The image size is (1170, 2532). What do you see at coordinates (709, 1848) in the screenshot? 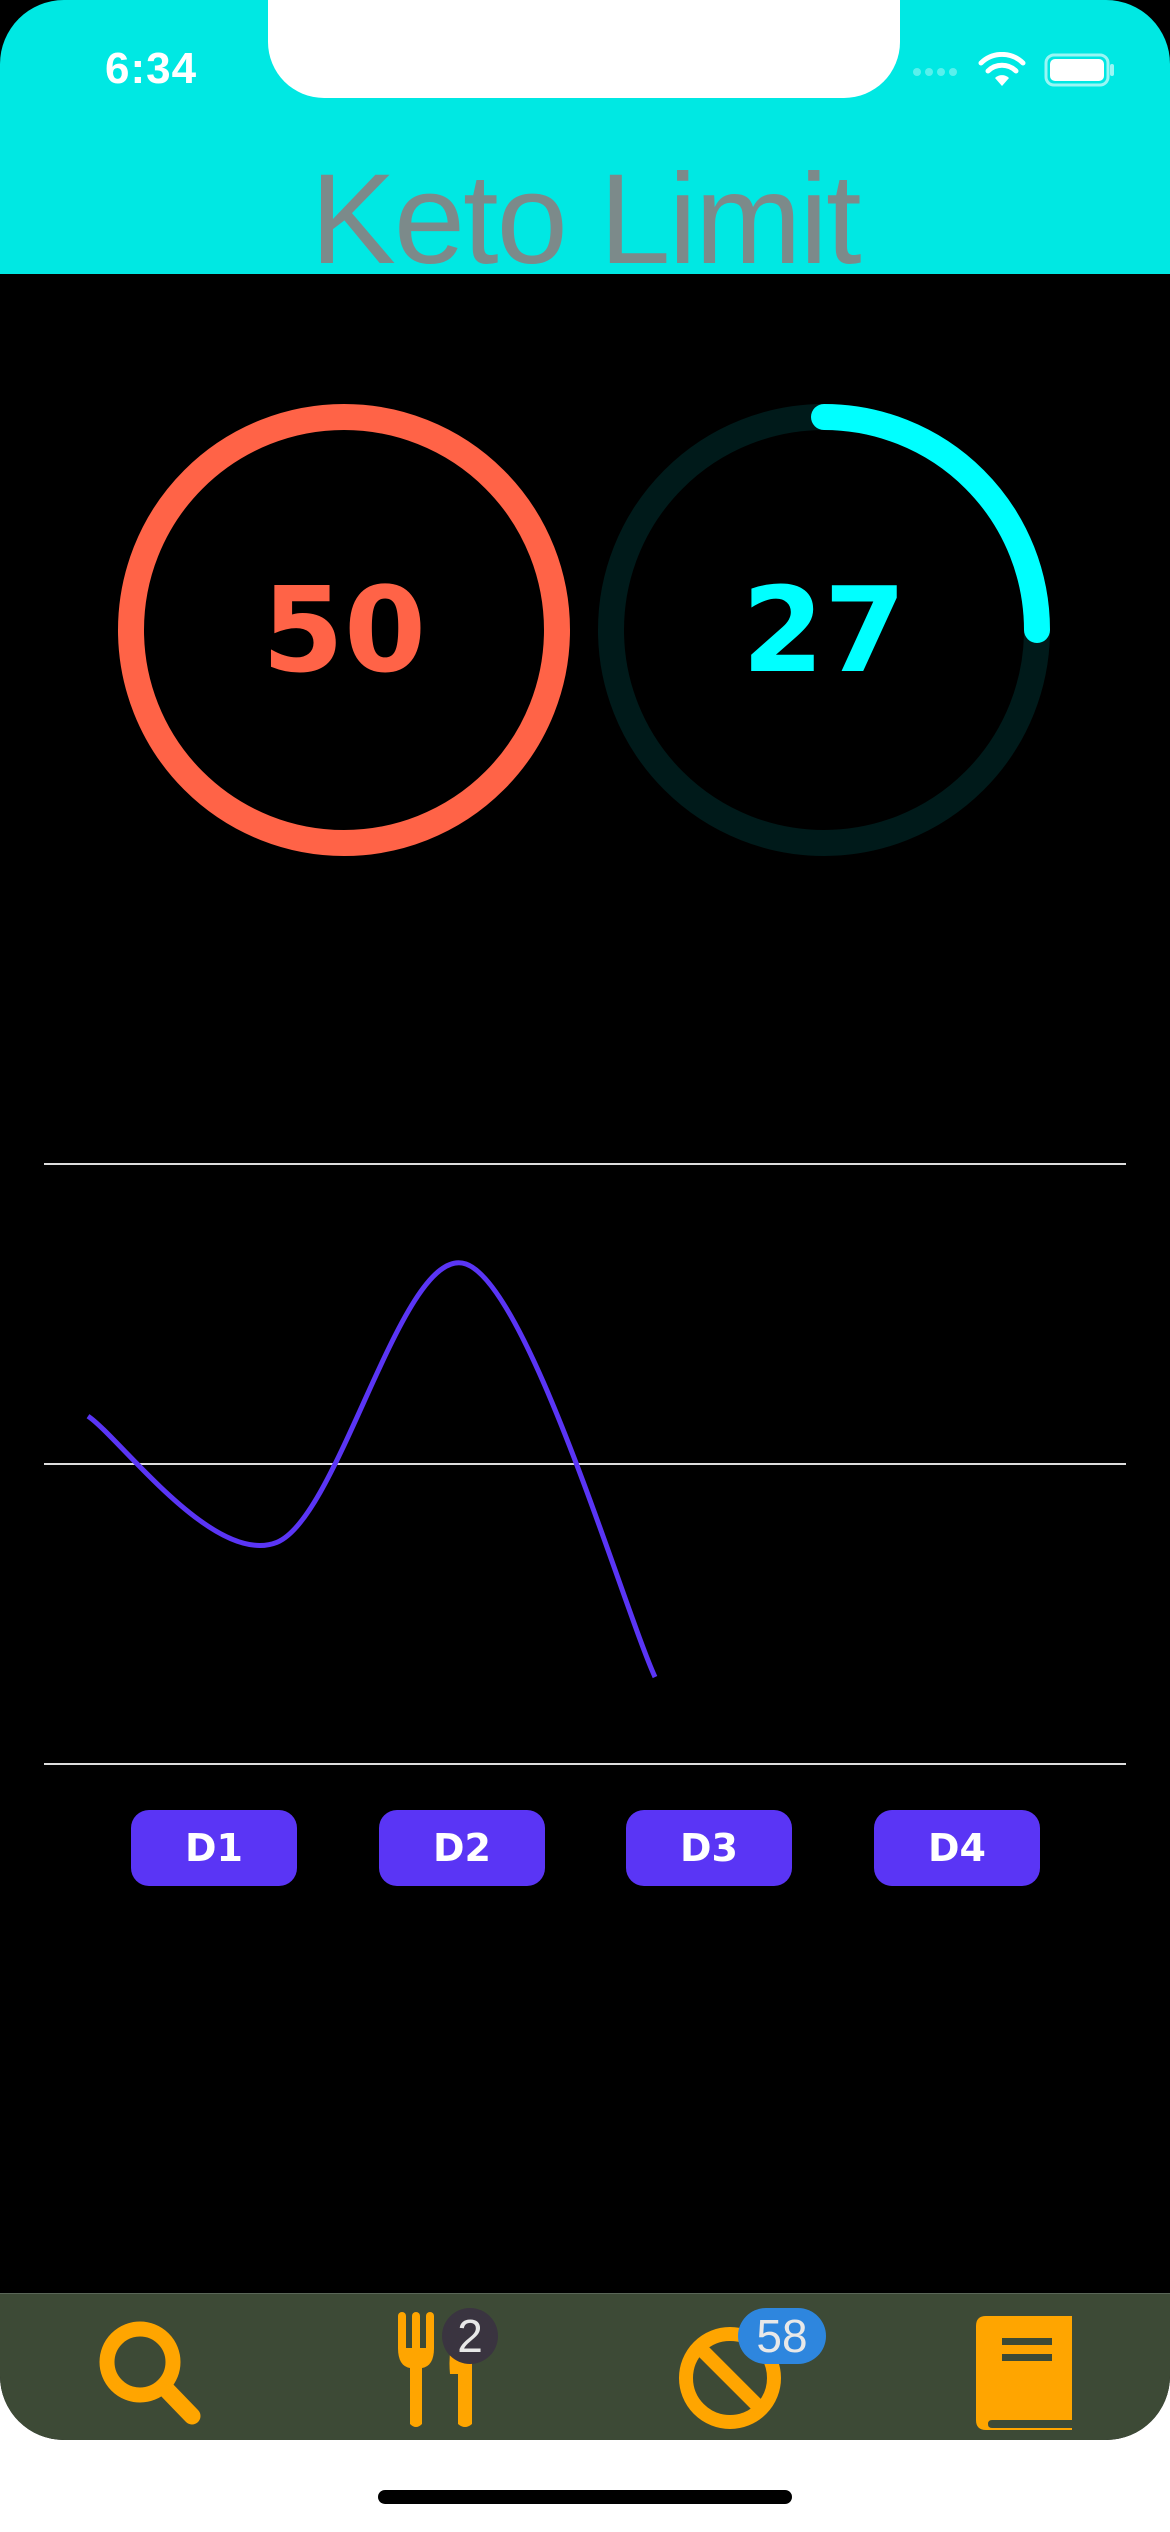
I see `day-button-d3: D3` at bounding box center [709, 1848].